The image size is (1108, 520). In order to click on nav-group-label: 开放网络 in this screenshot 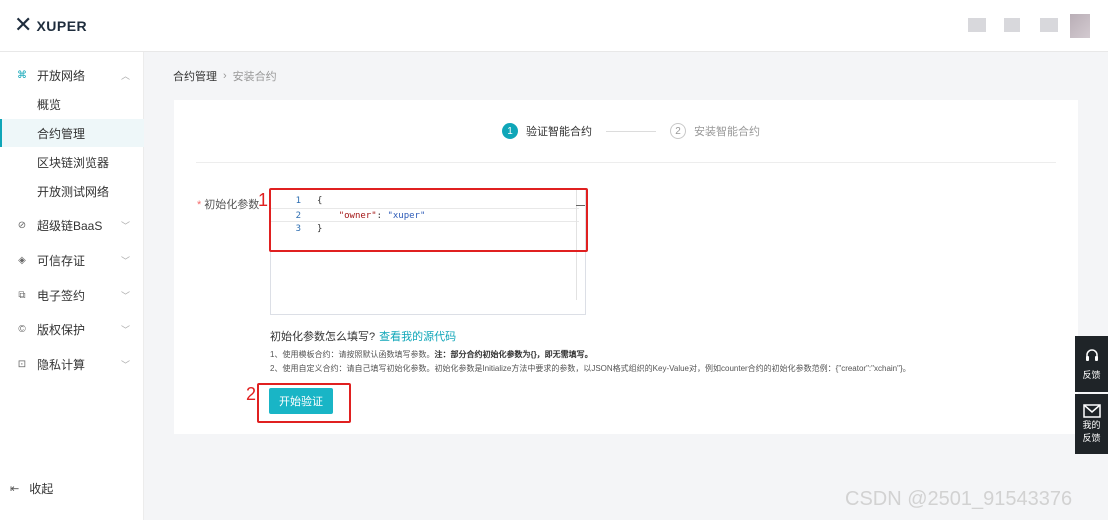, I will do `click(61, 75)`.